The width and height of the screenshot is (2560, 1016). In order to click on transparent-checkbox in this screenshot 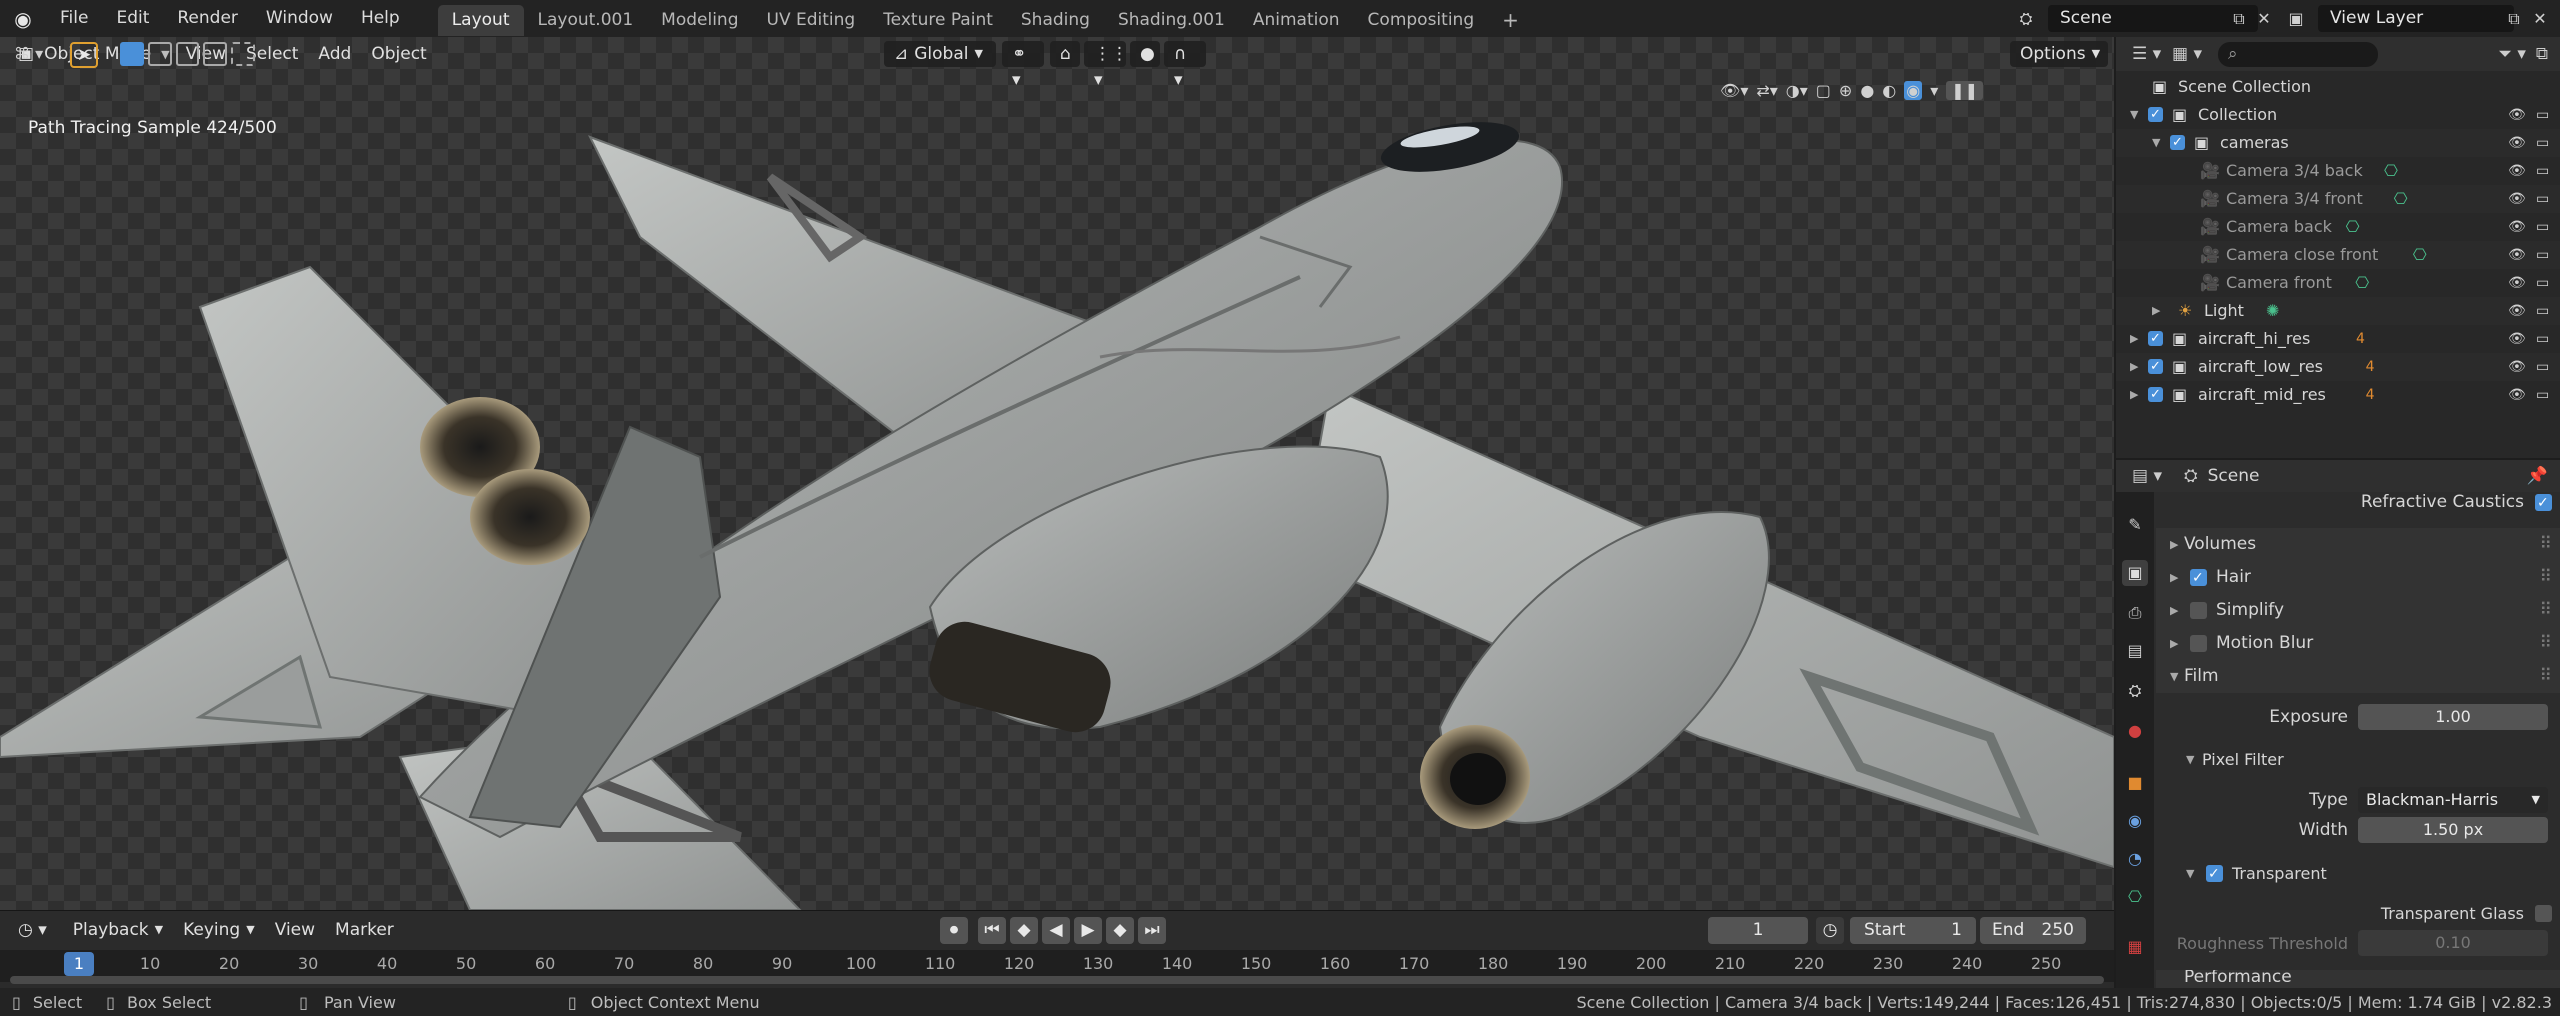, I will do `click(2214, 874)`.